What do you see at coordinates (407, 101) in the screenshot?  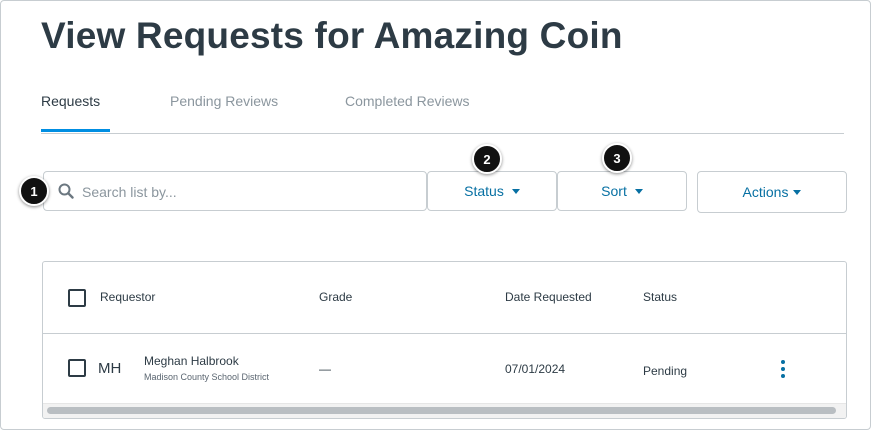 I see `tab-completed-reviews: Completed Reviews` at bounding box center [407, 101].